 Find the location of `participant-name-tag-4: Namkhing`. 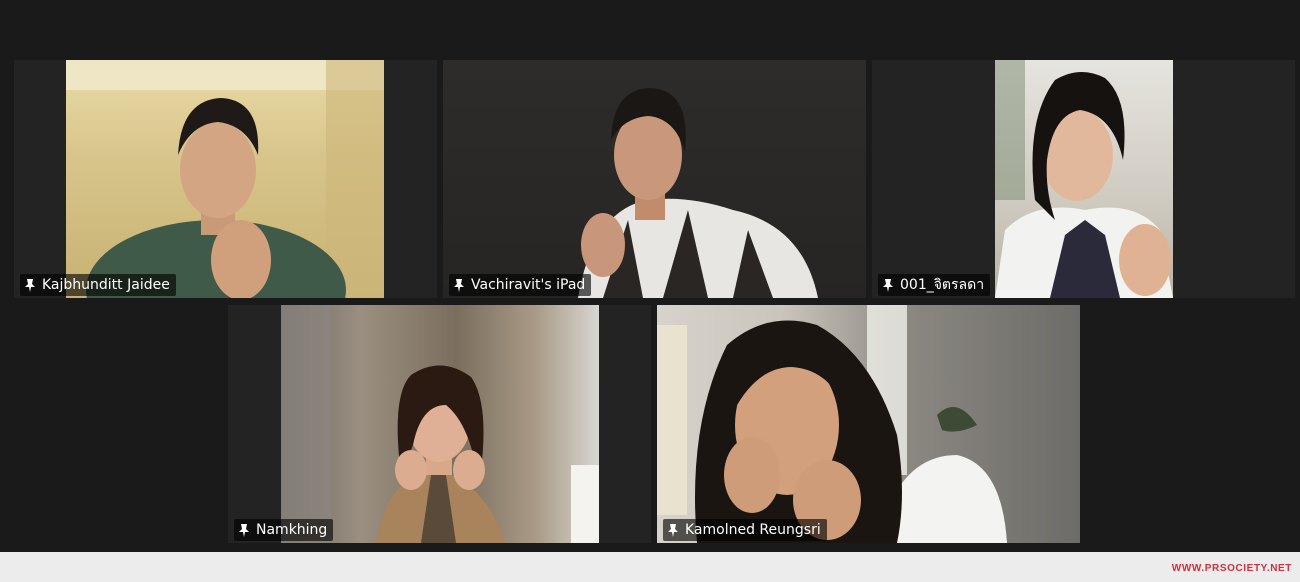

participant-name-tag-4: Namkhing is located at coordinates (284, 530).